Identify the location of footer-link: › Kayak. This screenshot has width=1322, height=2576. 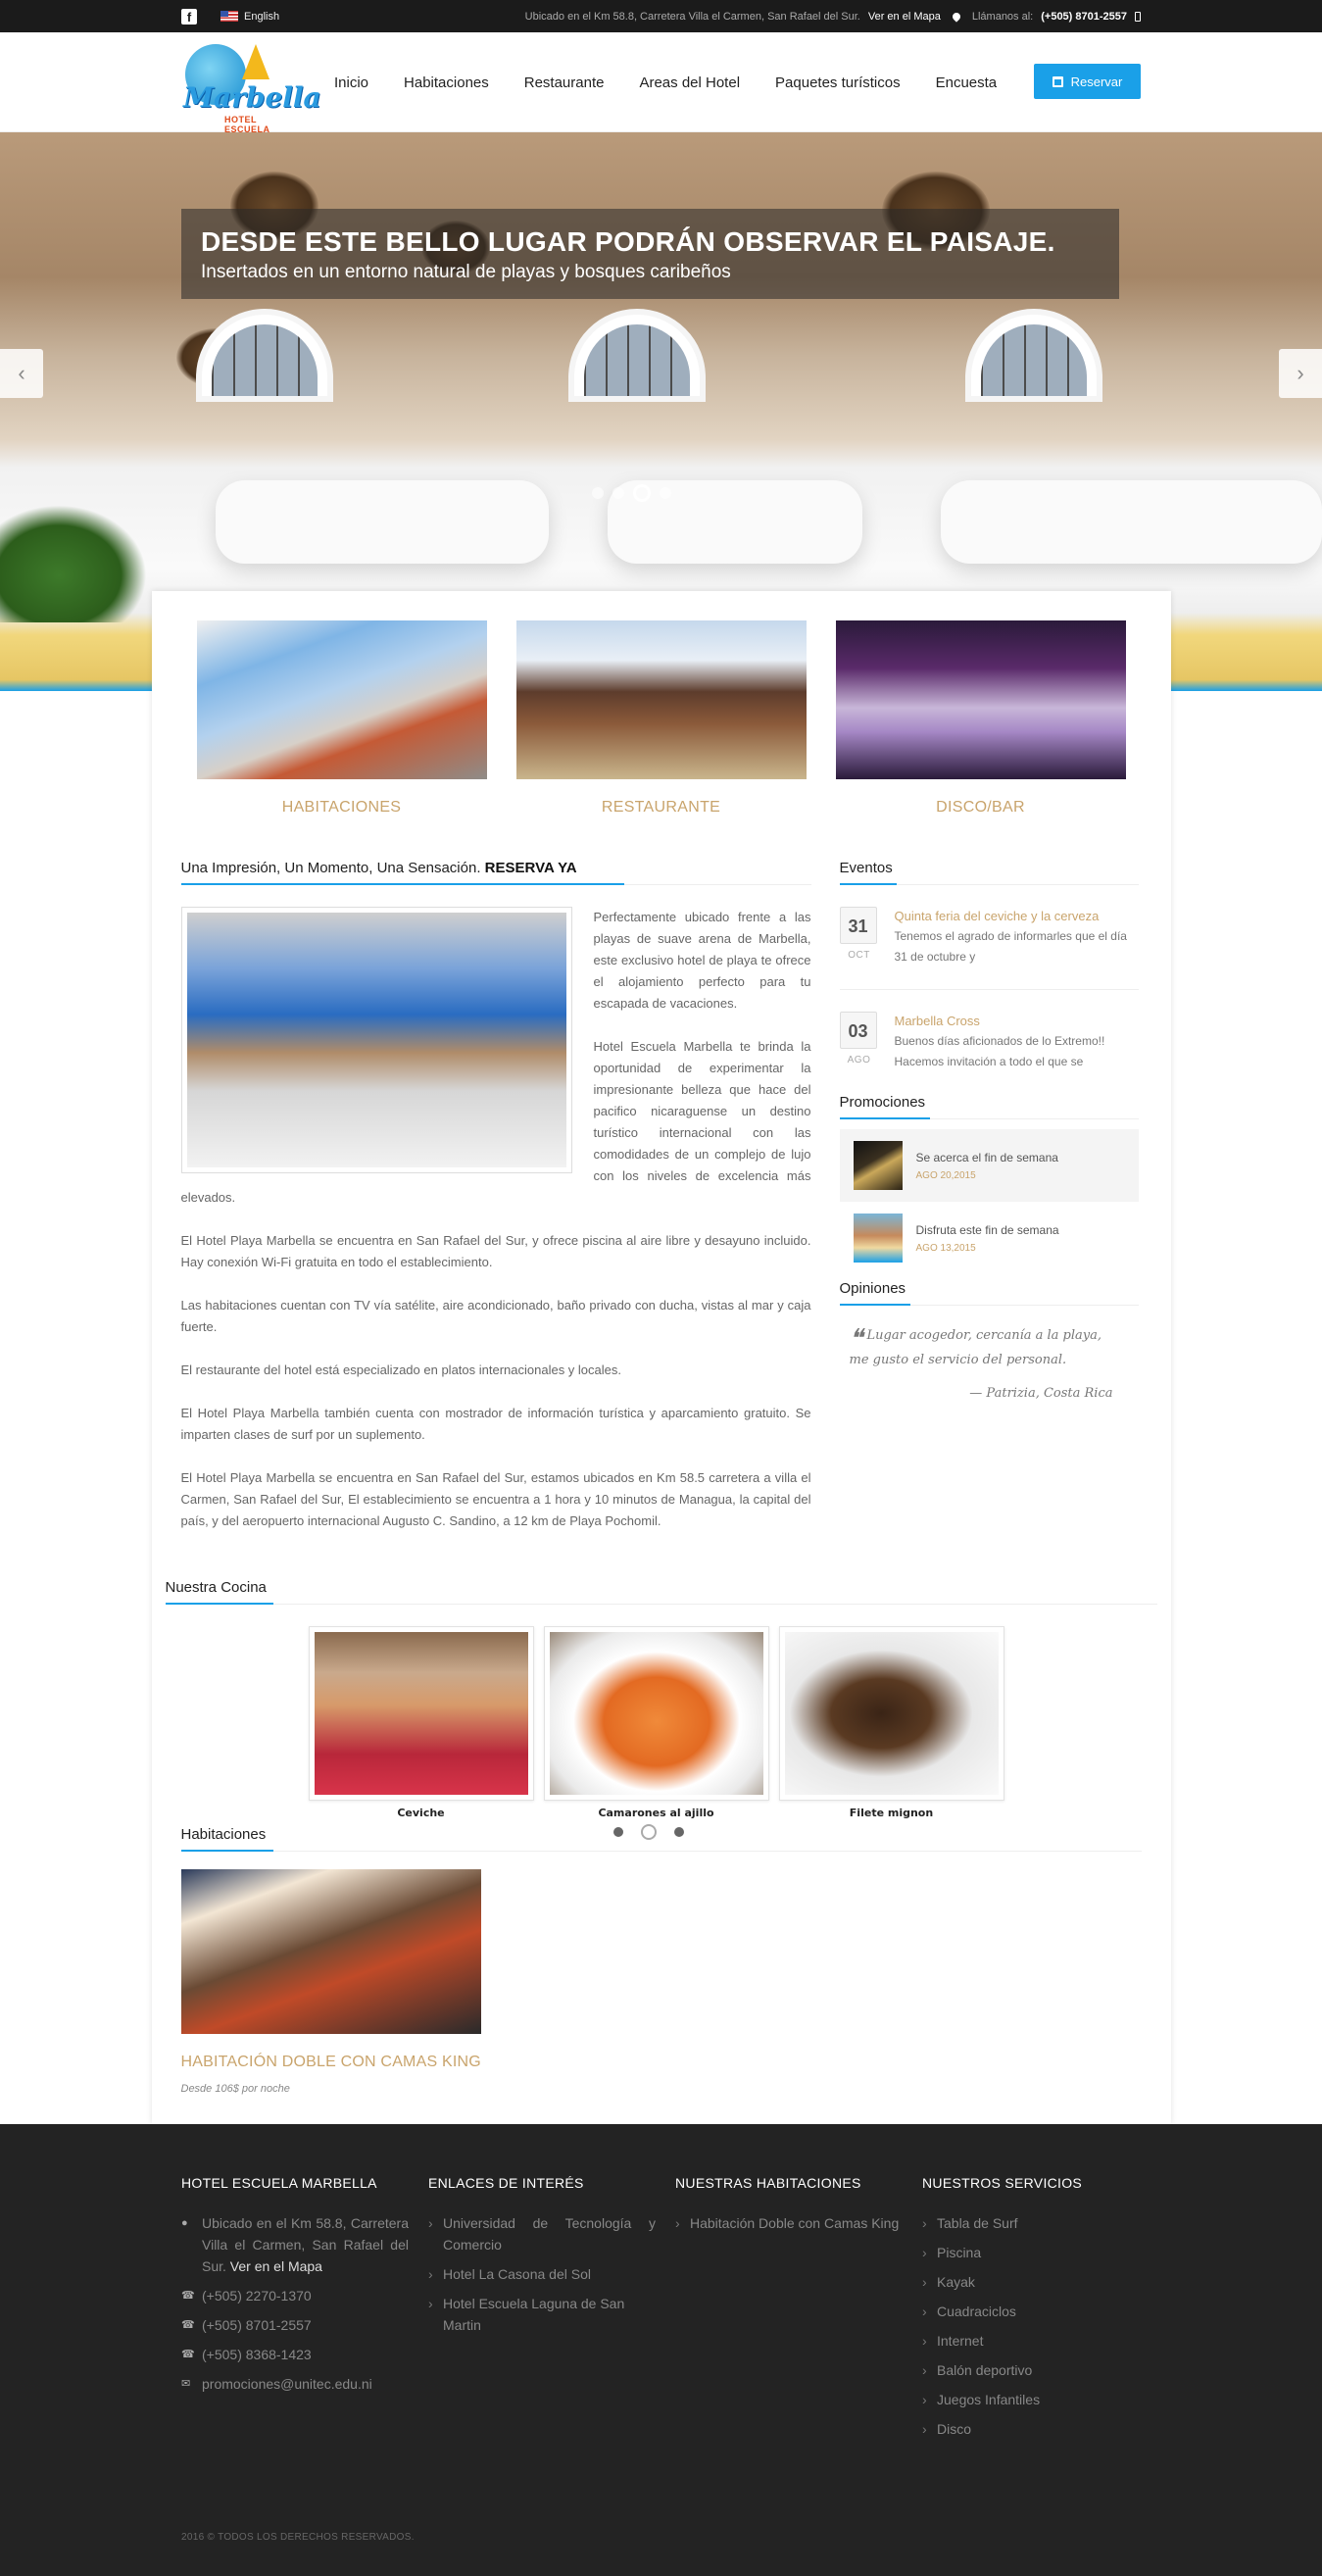
(1036, 2282).